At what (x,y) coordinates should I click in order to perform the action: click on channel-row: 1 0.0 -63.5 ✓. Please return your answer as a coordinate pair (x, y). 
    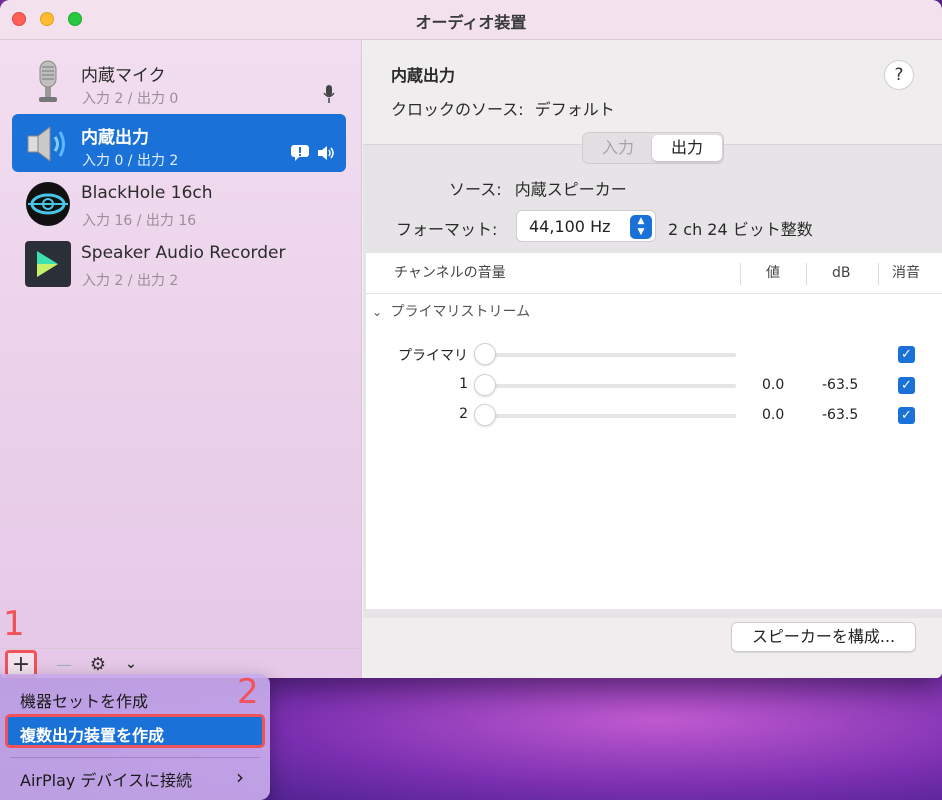
    Looking at the image, I should click on (654, 386).